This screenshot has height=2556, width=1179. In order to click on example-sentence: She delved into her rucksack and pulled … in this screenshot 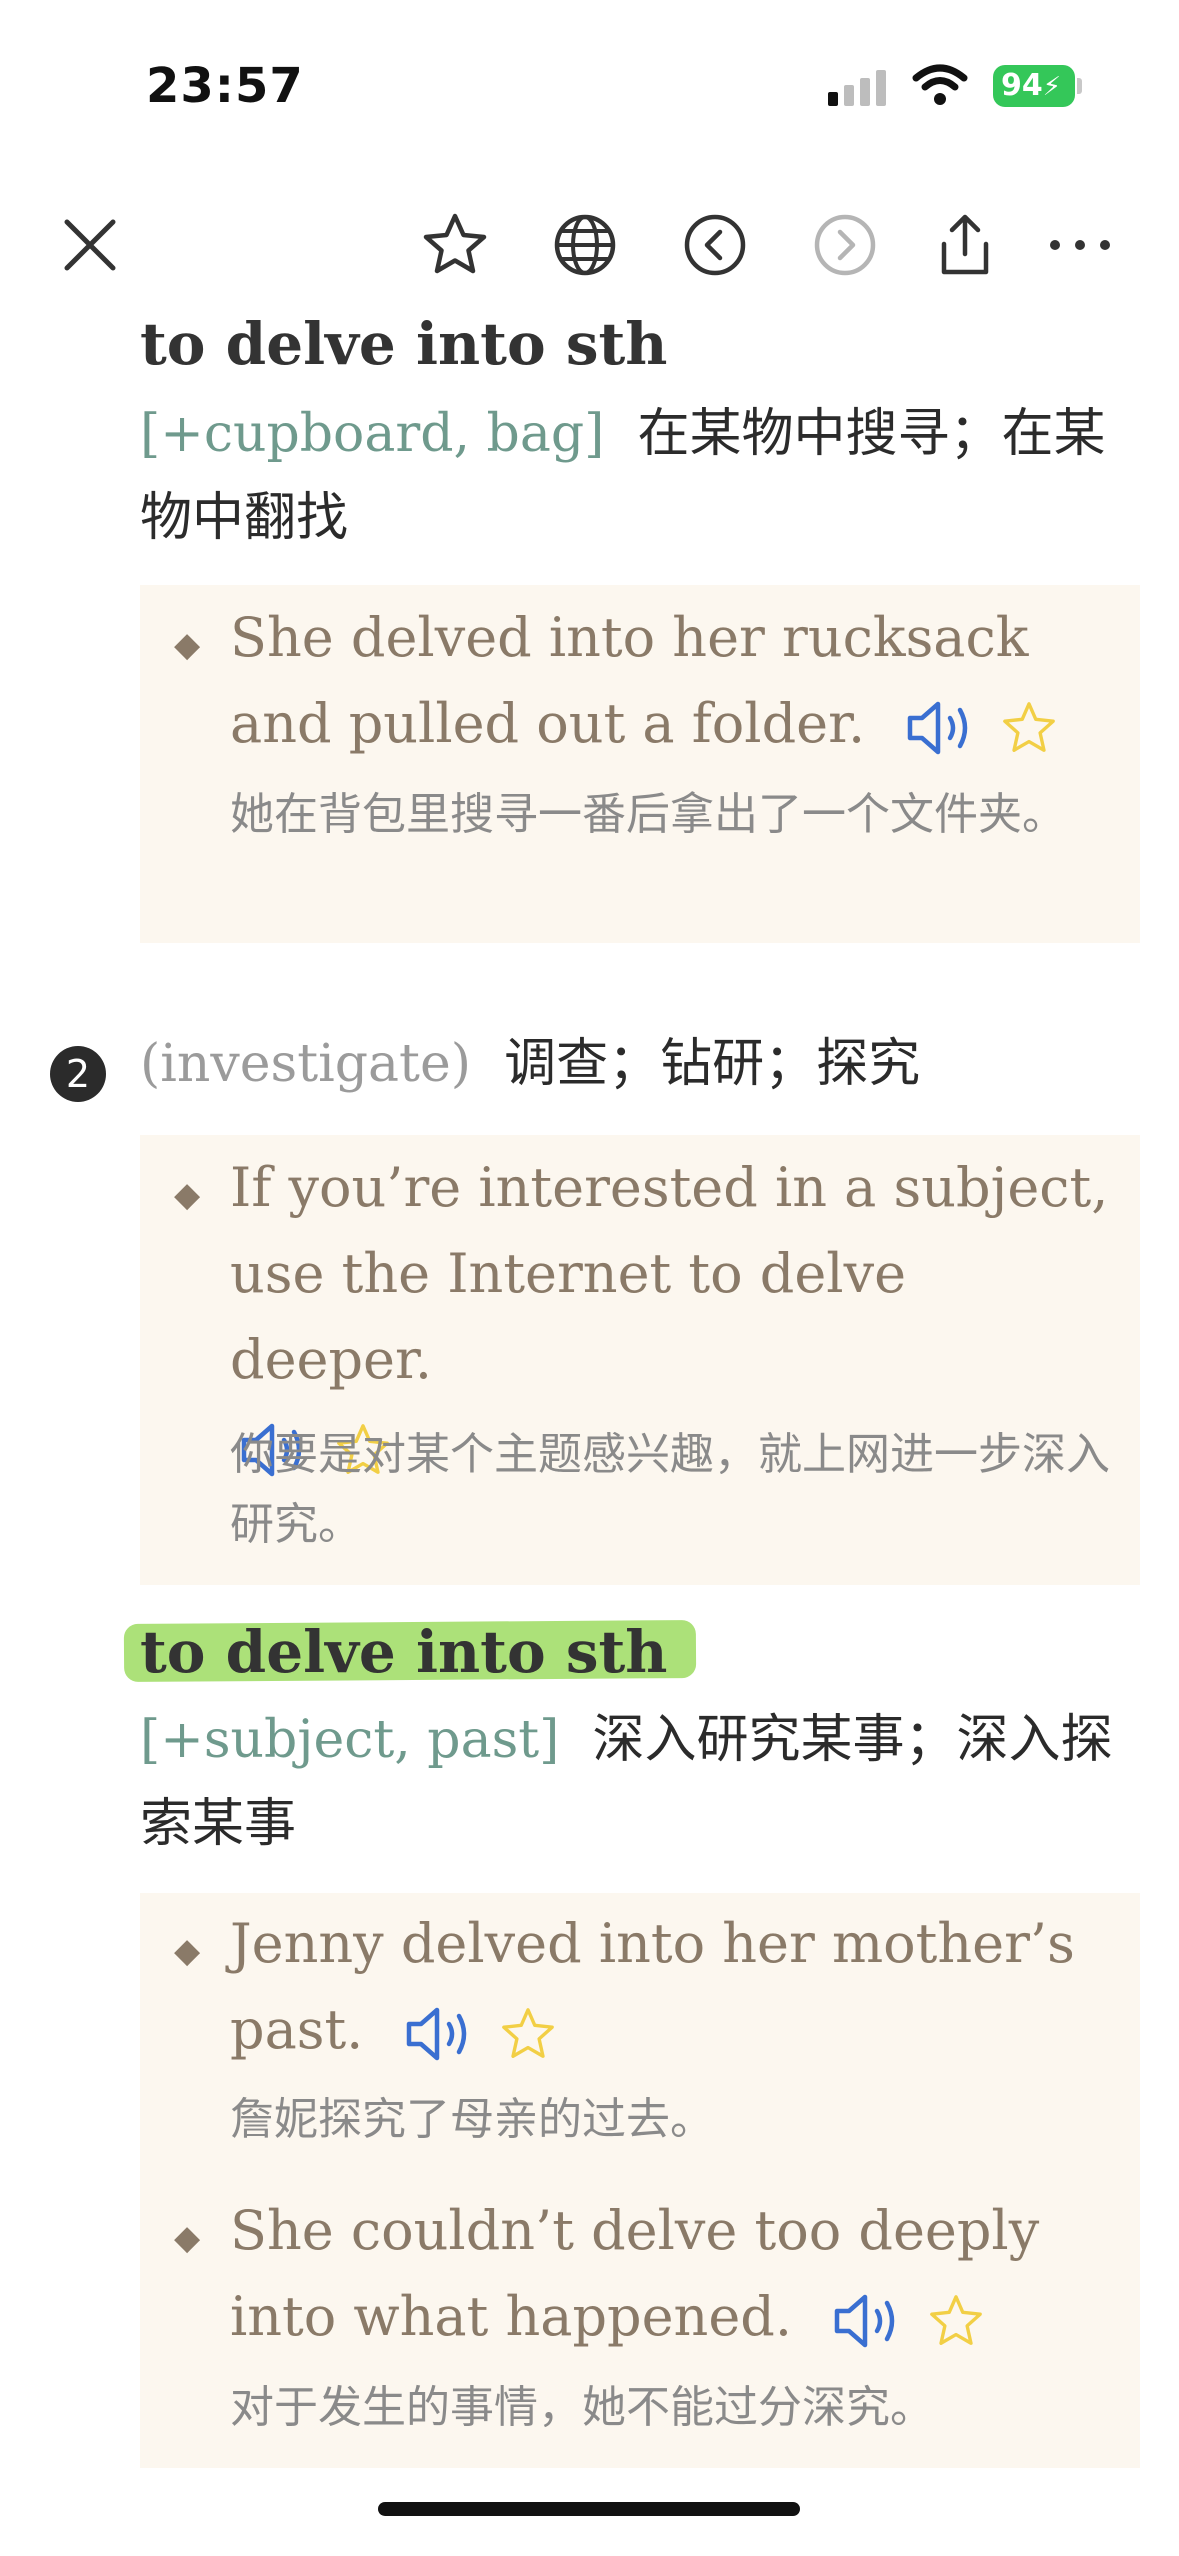, I will do `click(670, 681)`.